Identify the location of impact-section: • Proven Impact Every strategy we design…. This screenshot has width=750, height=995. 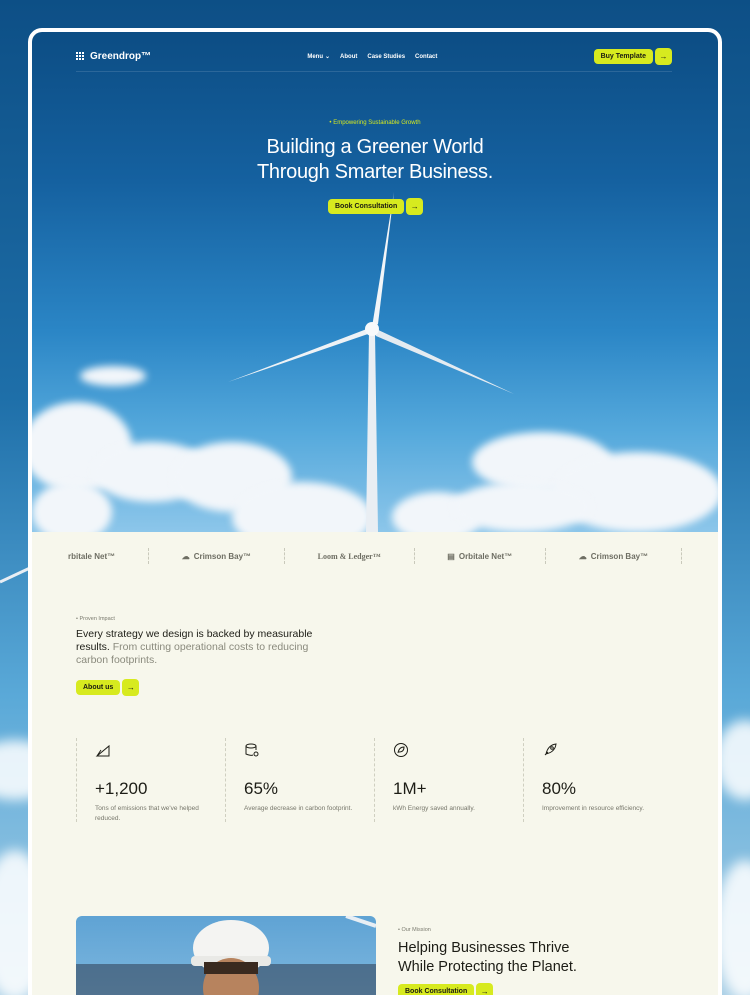
(206, 656).